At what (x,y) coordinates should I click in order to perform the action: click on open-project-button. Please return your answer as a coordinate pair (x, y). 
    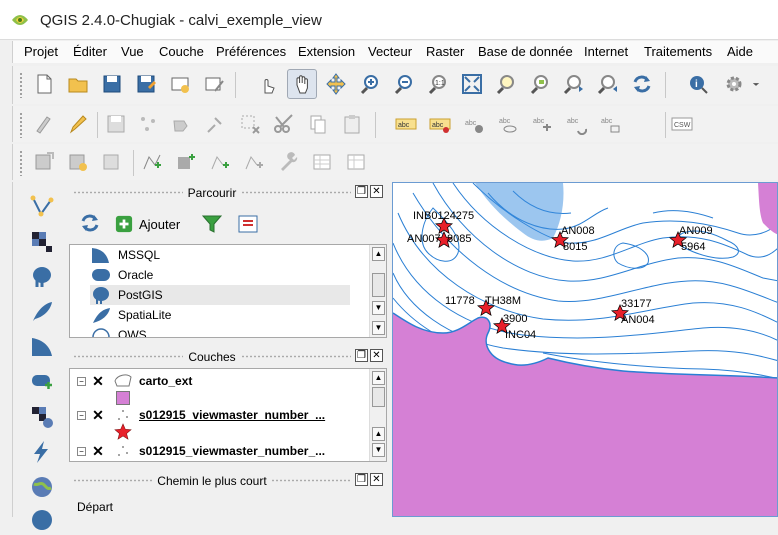
    Looking at the image, I should click on (78, 84).